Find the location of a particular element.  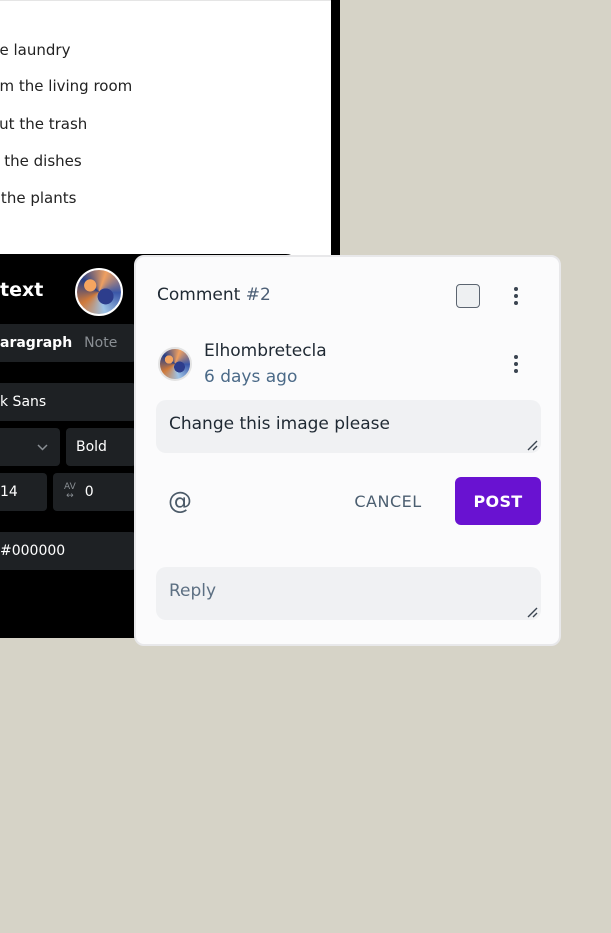

todo-item: n the dishes is located at coordinates (41, 161).